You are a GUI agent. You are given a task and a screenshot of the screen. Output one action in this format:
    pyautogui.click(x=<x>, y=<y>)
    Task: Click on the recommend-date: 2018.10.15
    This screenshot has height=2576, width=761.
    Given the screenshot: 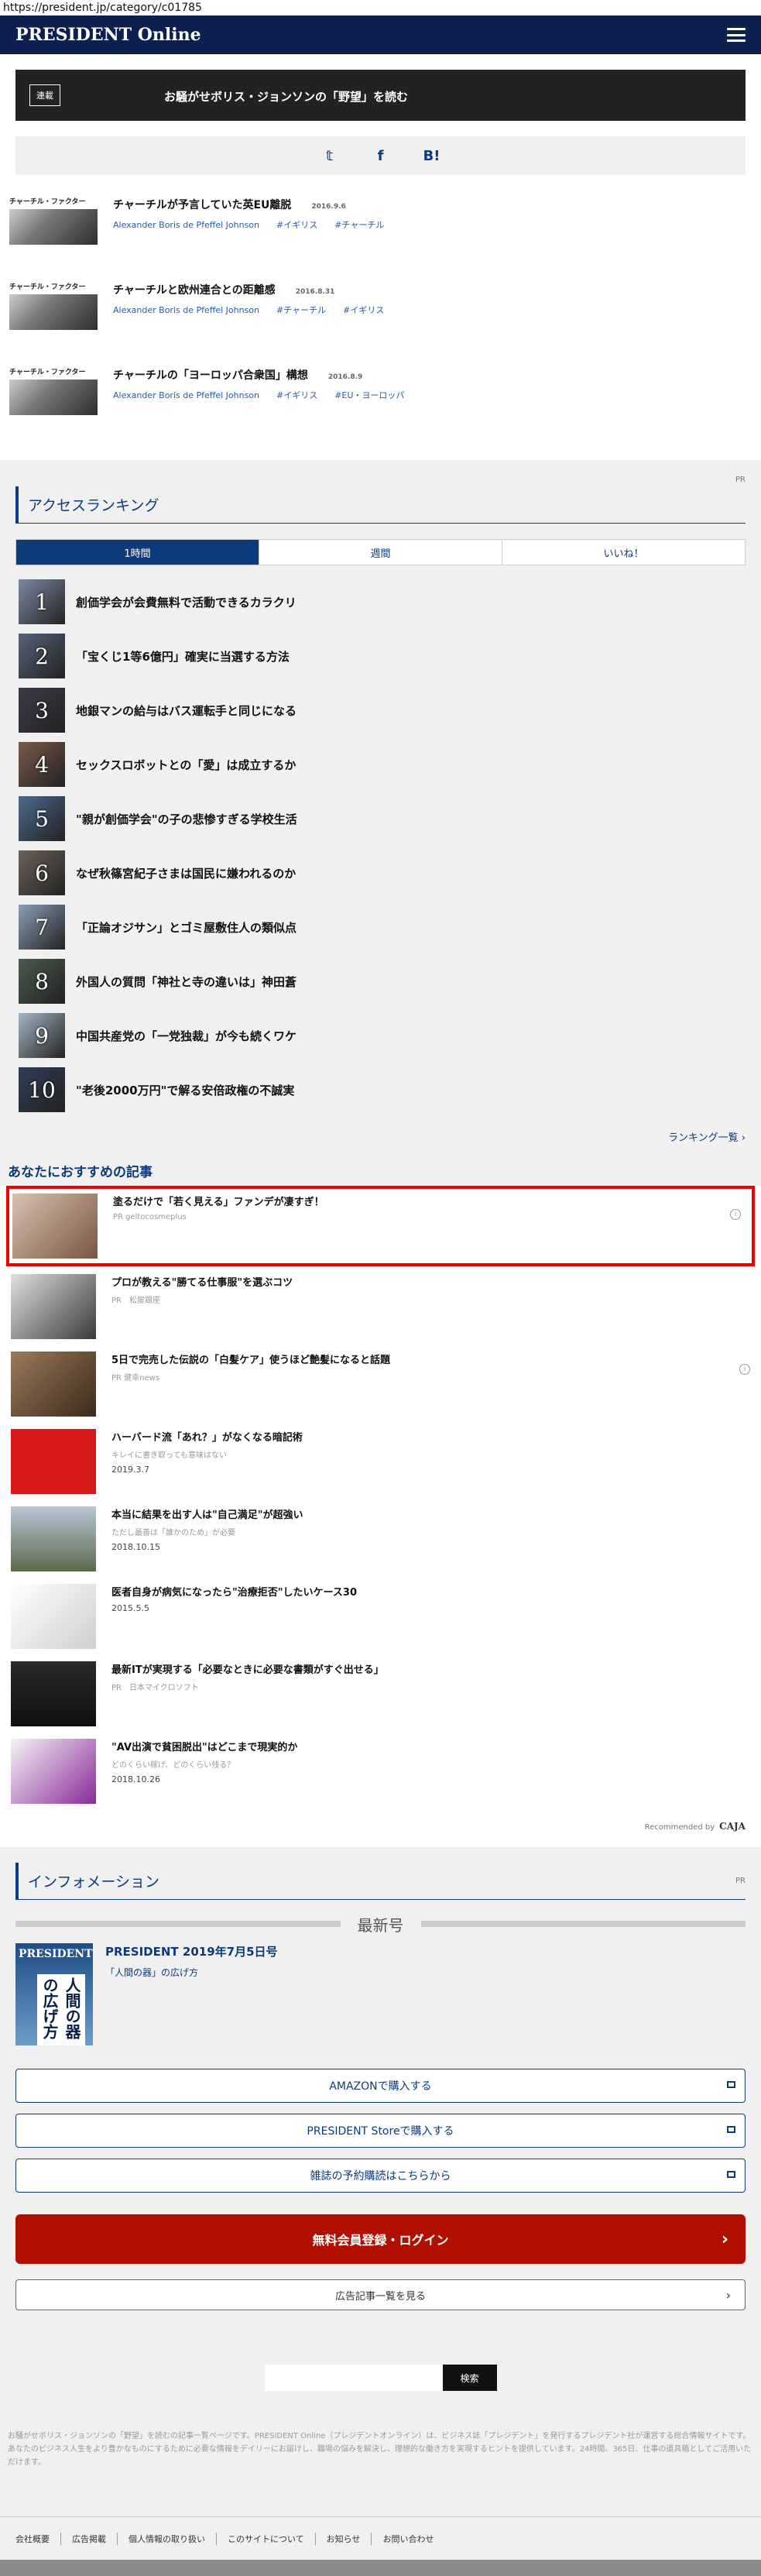 What is the action you would take?
    pyautogui.click(x=135, y=1547)
    